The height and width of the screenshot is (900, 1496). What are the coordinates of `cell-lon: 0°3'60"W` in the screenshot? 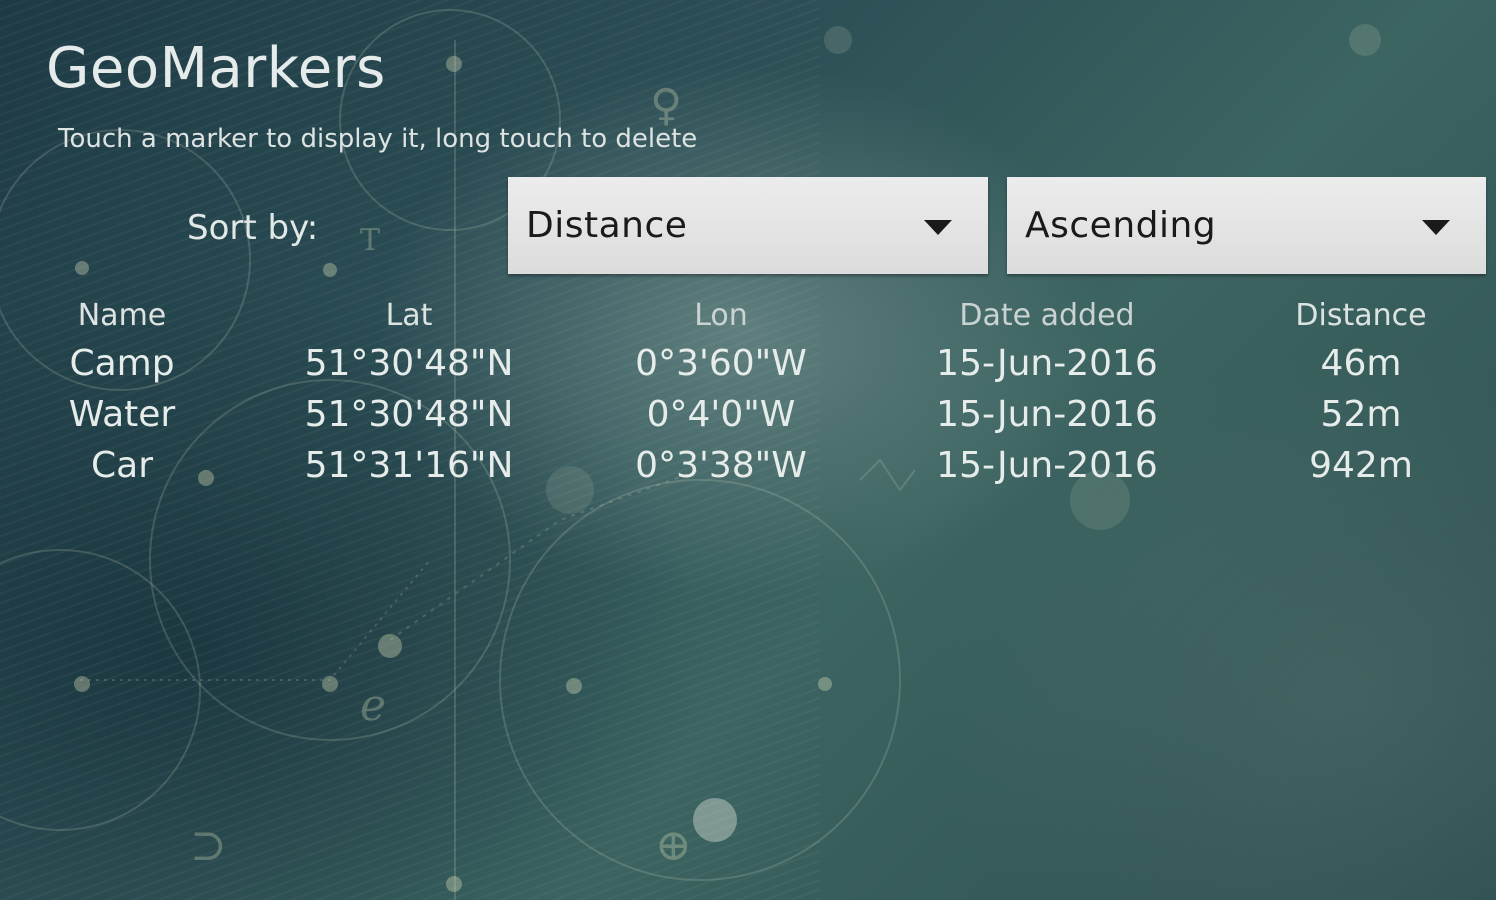 It's located at (721, 363).